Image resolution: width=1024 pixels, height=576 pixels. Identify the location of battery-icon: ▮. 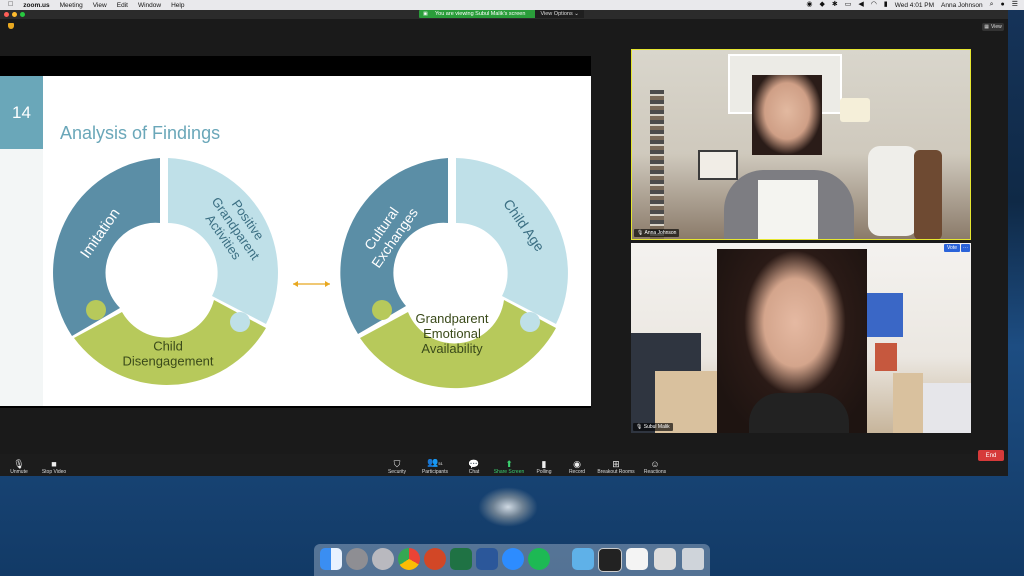
(886, 5).